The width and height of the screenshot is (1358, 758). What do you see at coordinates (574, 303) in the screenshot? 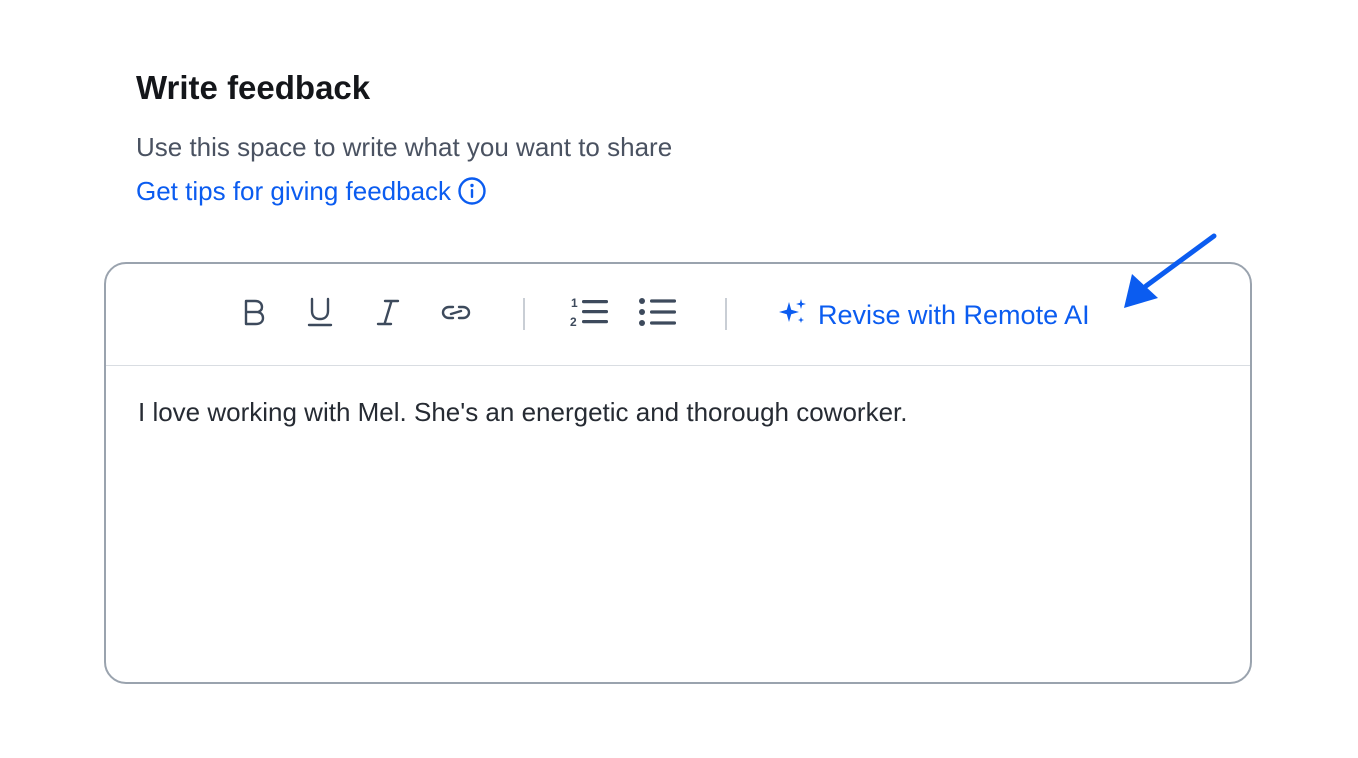
I see `svg-text: 1` at bounding box center [574, 303].